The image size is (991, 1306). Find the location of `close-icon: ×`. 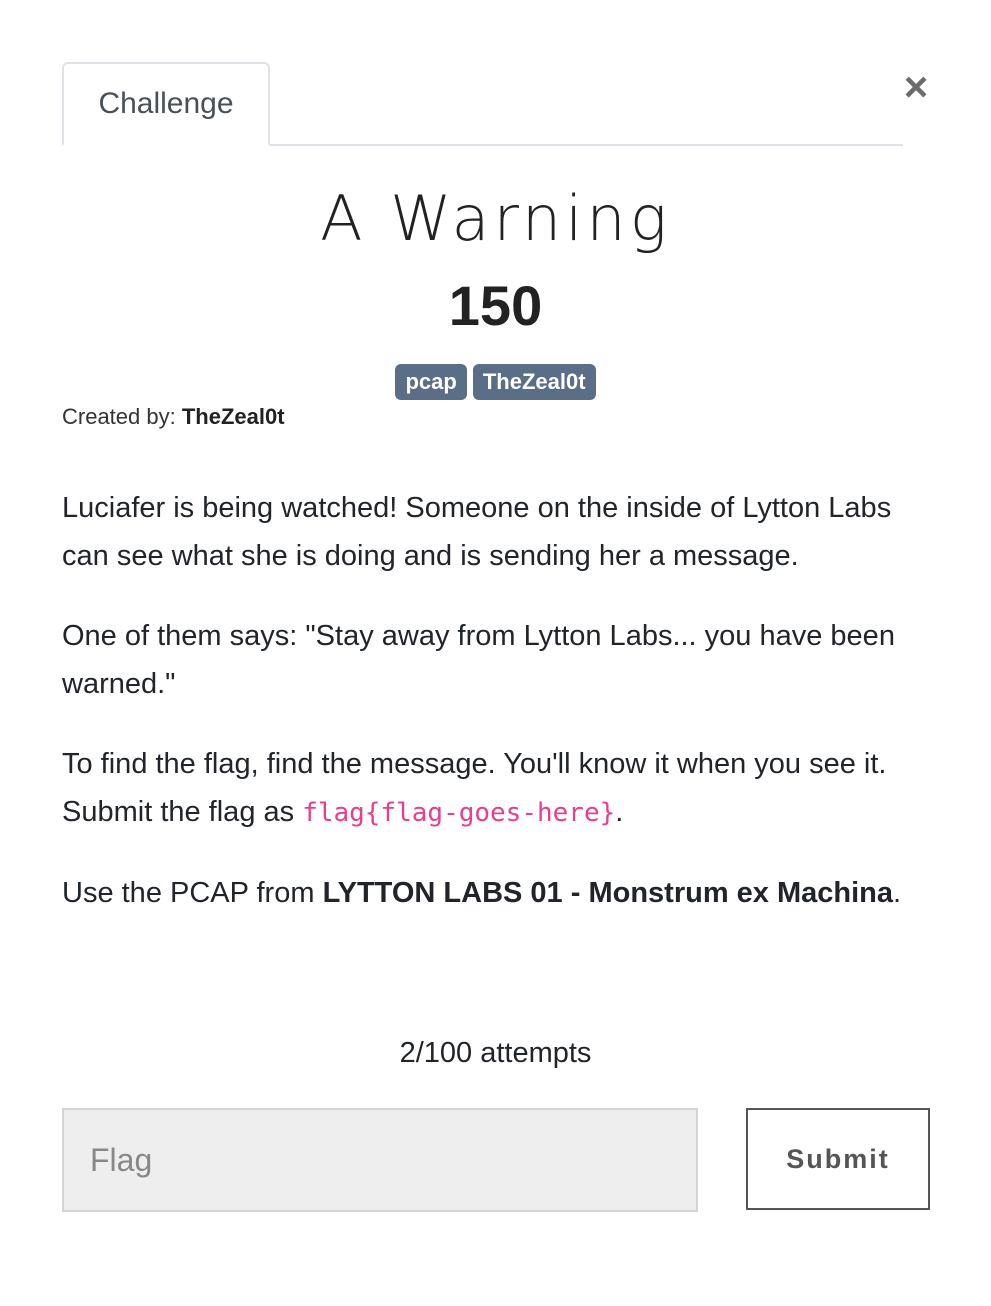

close-icon: × is located at coordinates (916, 87).